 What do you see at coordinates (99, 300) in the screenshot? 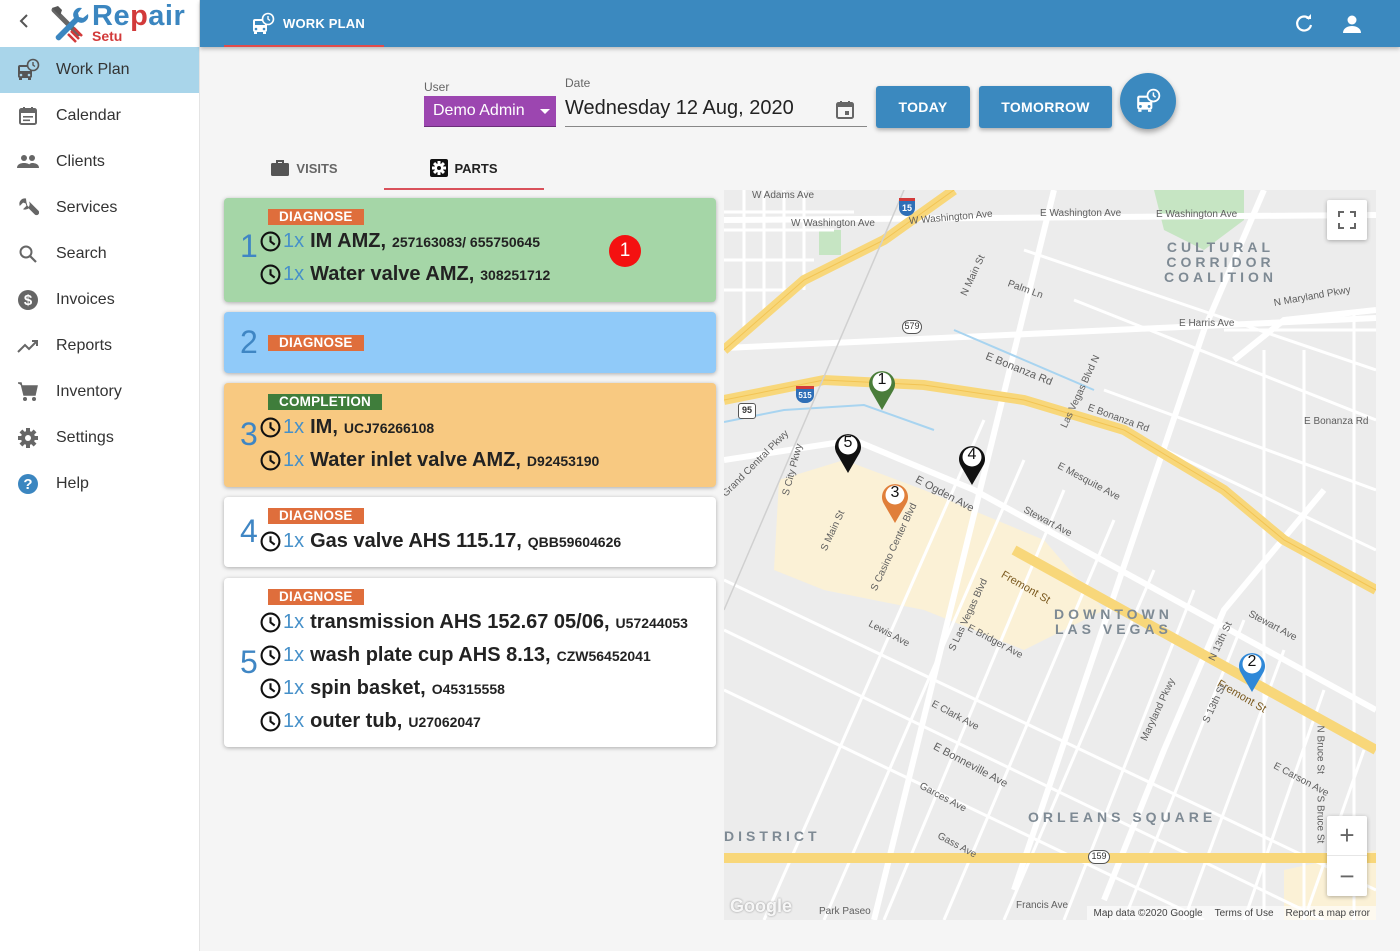
I see `sidebar-item-invoices: $ Invoices` at bounding box center [99, 300].